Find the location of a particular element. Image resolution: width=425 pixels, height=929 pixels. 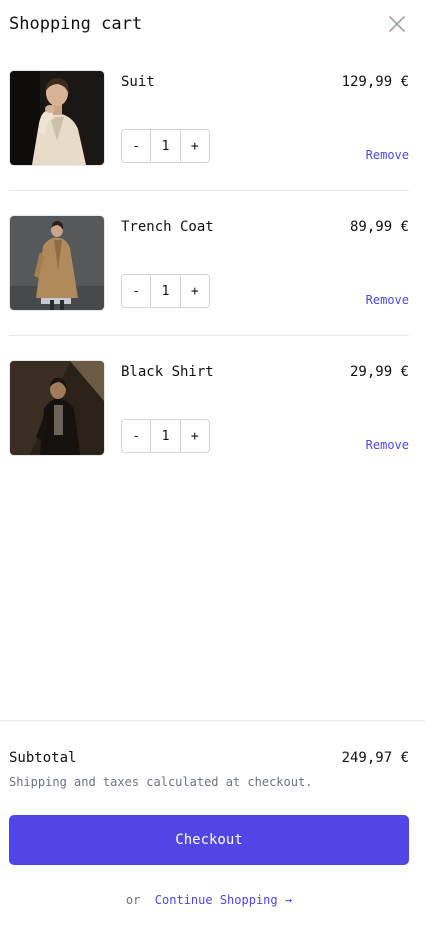

close-icon is located at coordinates (397, 24).